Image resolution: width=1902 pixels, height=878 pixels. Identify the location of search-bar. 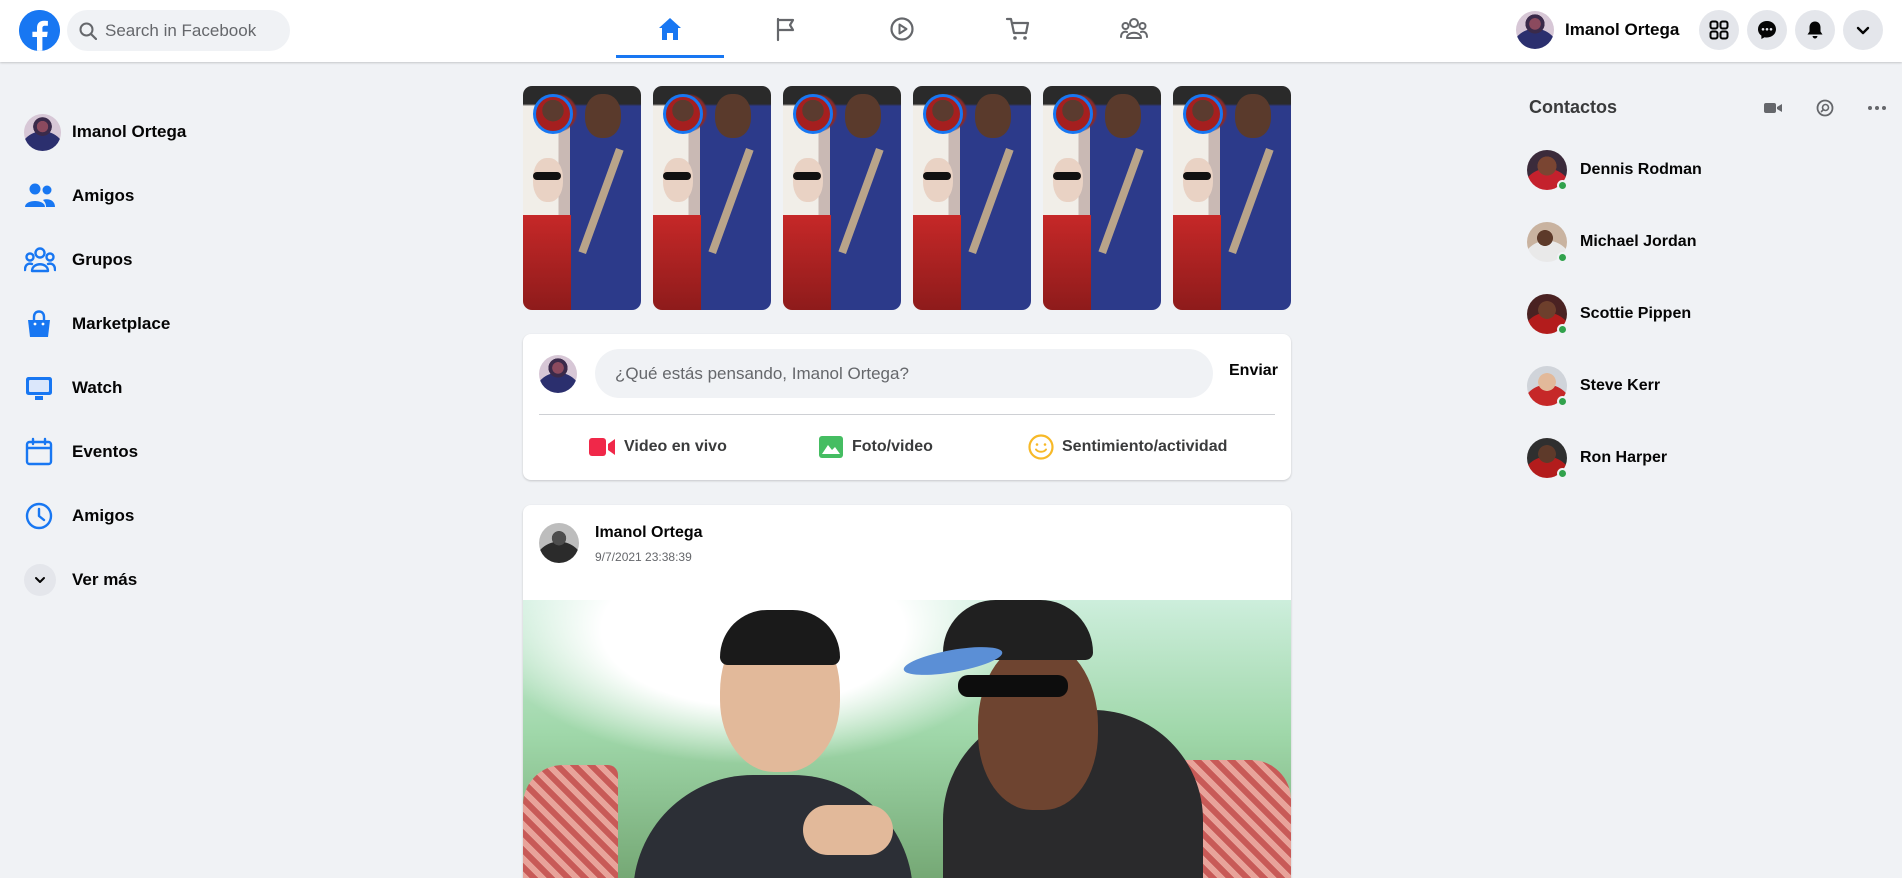
(178, 30).